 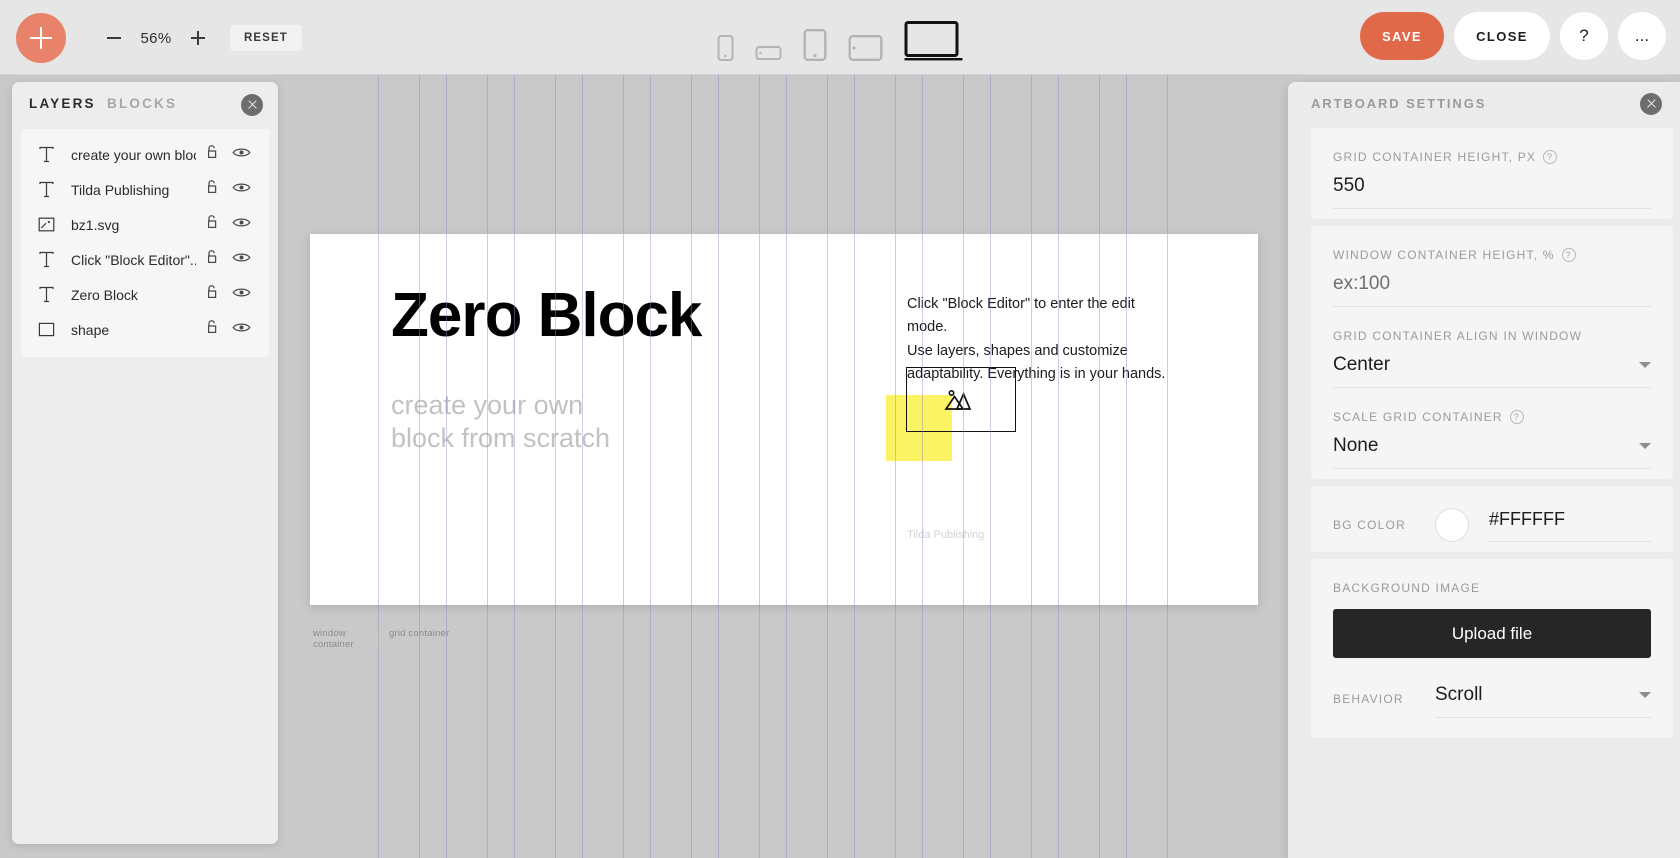 I want to click on device-desktop-button, so click(x=933, y=38).